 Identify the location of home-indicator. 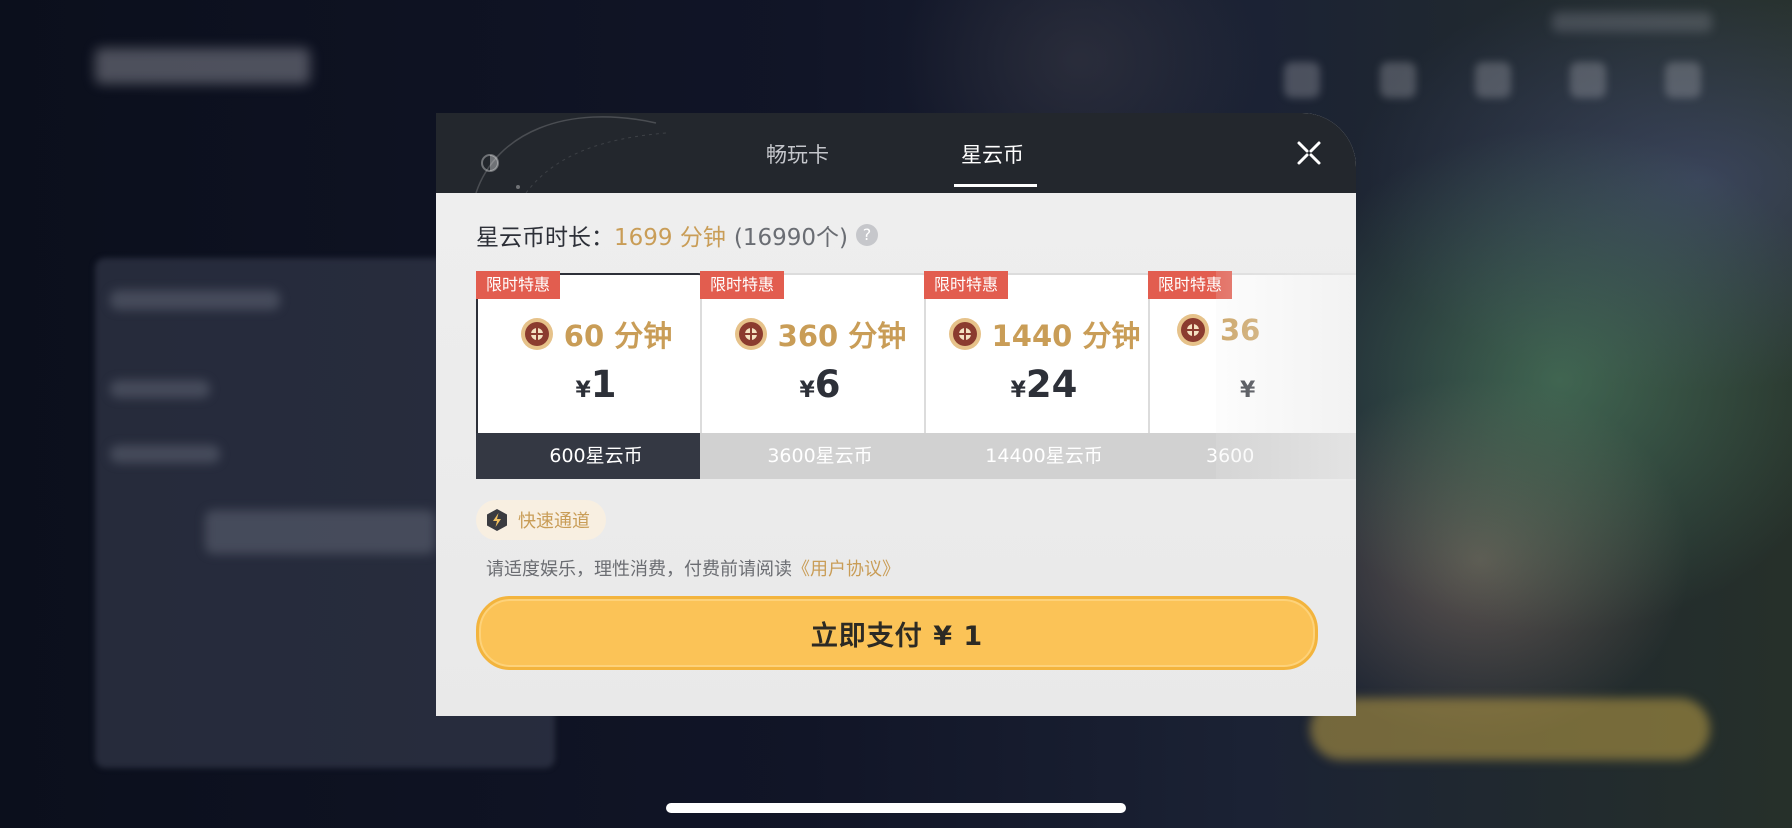
(896, 808).